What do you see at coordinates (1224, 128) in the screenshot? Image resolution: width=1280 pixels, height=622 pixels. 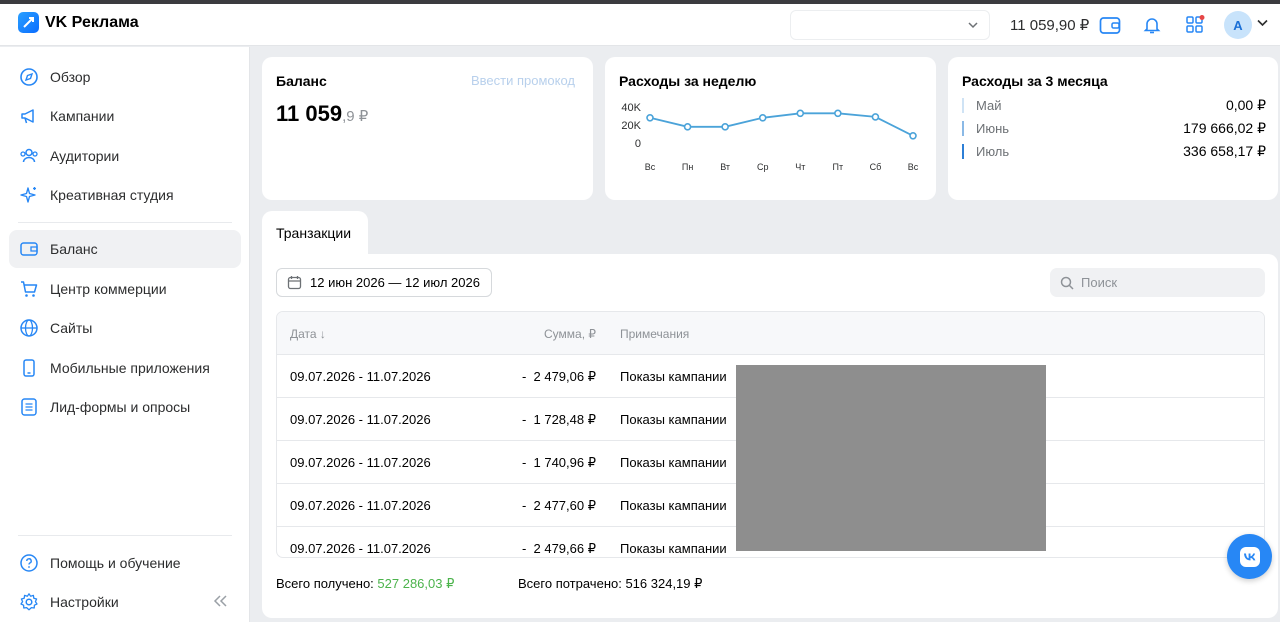 I see `month-value: 179 666,02 ₽` at bounding box center [1224, 128].